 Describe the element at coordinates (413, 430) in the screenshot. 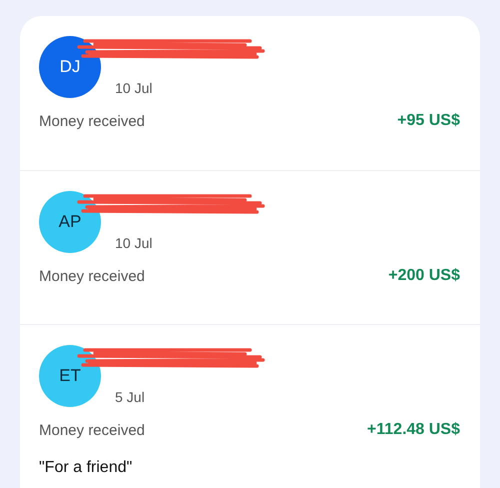

I see `transaction-amount: +112.48 US$` at that location.